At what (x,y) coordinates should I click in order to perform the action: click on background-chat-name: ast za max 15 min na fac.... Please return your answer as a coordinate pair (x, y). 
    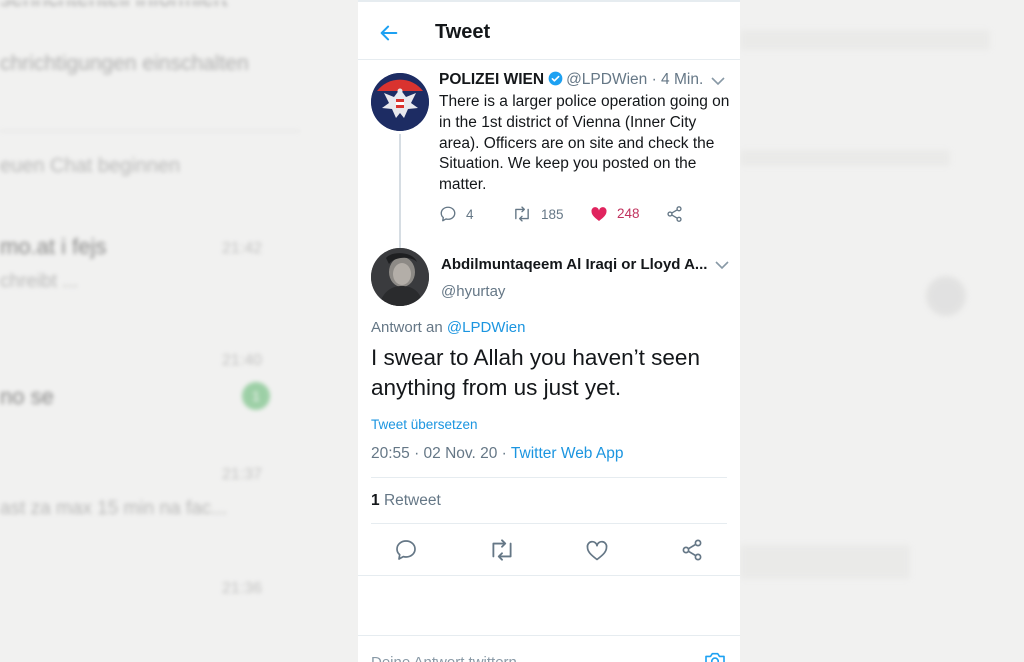
    Looking at the image, I should click on (114, 508).